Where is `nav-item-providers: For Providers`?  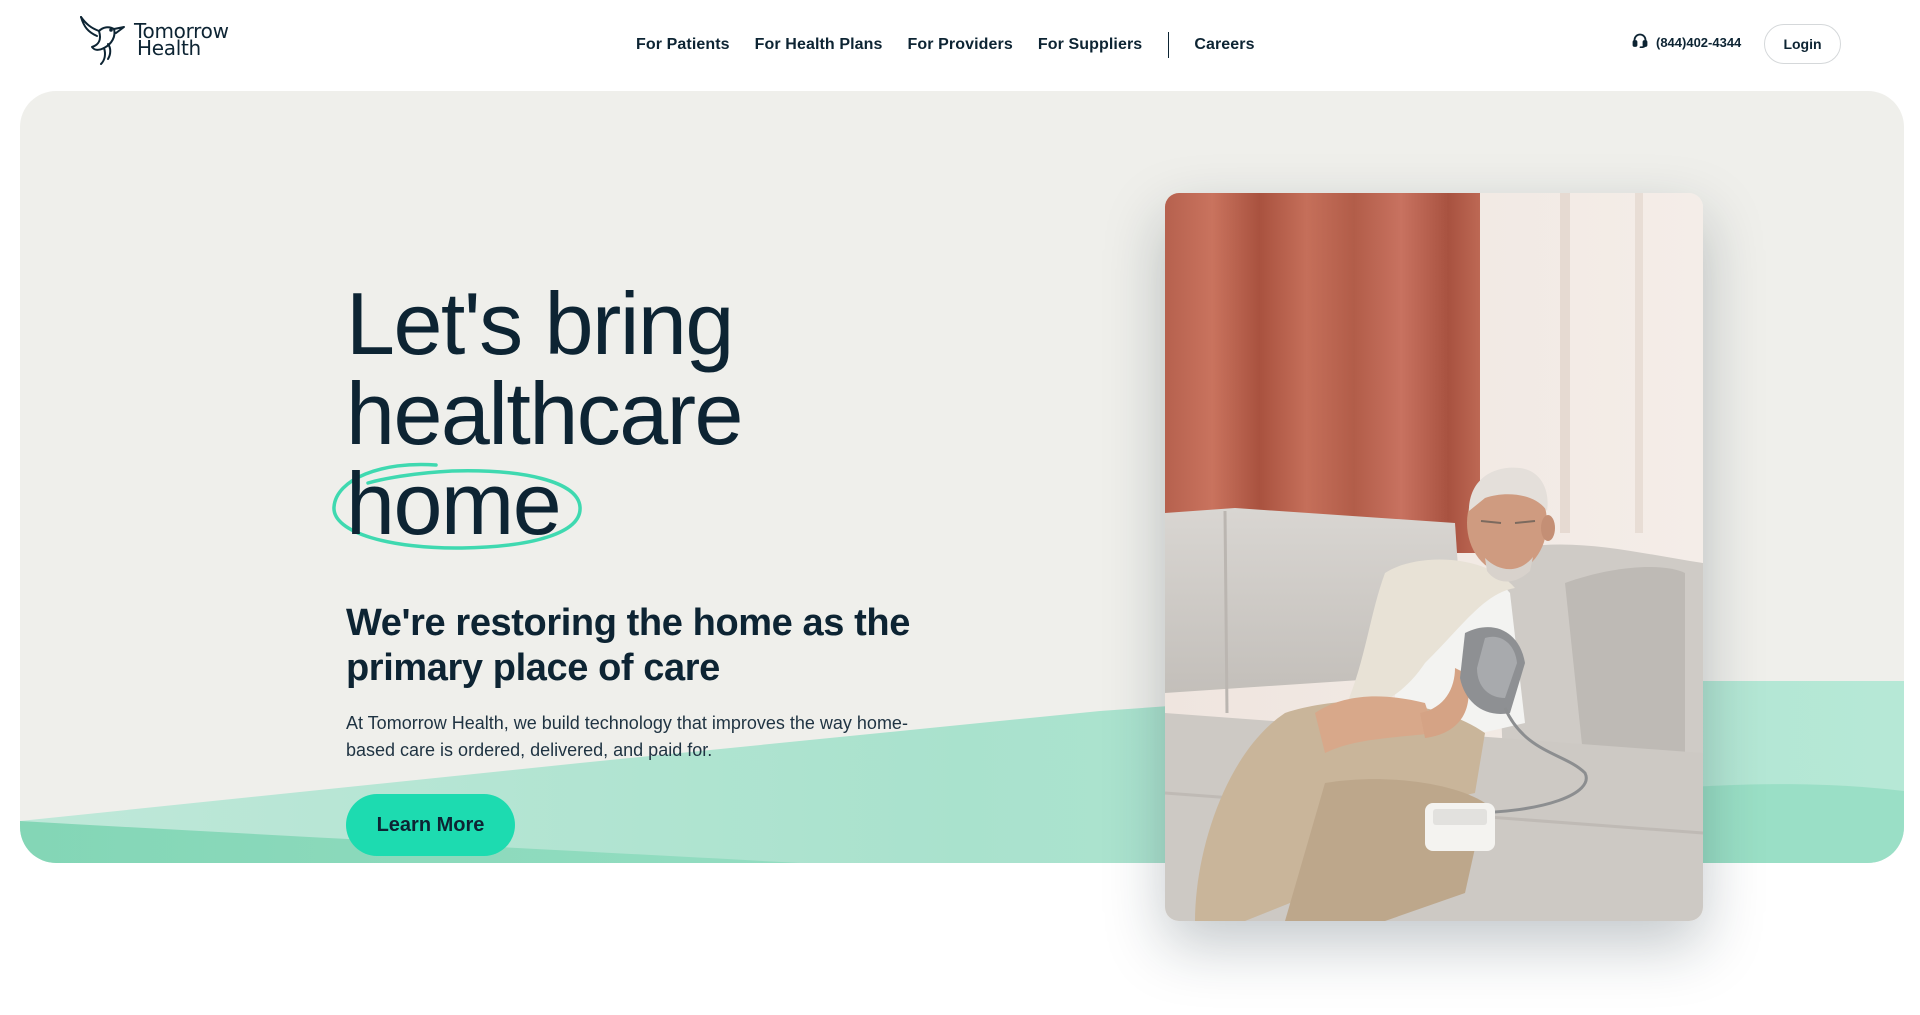 nav-item-providers: For Providers is located at coordinates (960, 45).